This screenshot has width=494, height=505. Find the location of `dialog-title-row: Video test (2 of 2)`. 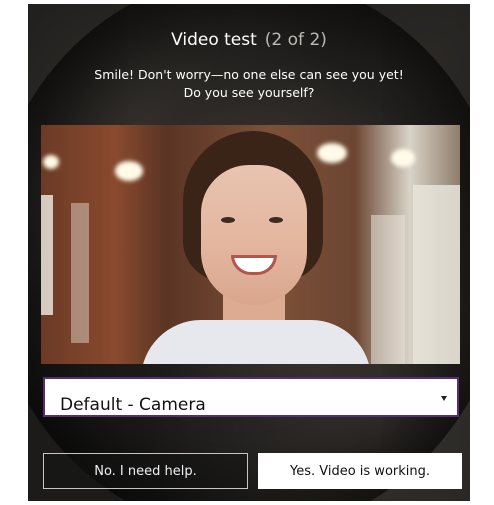

dialog-title-row: Video test (2 of 2) is located at coordinates (249, 40).